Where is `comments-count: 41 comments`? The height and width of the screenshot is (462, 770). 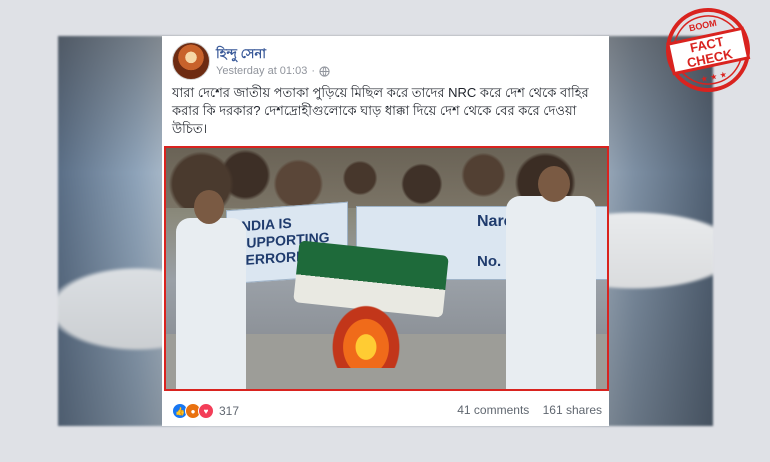 comments-count: 41 comments is located at coordinates (493, 410).